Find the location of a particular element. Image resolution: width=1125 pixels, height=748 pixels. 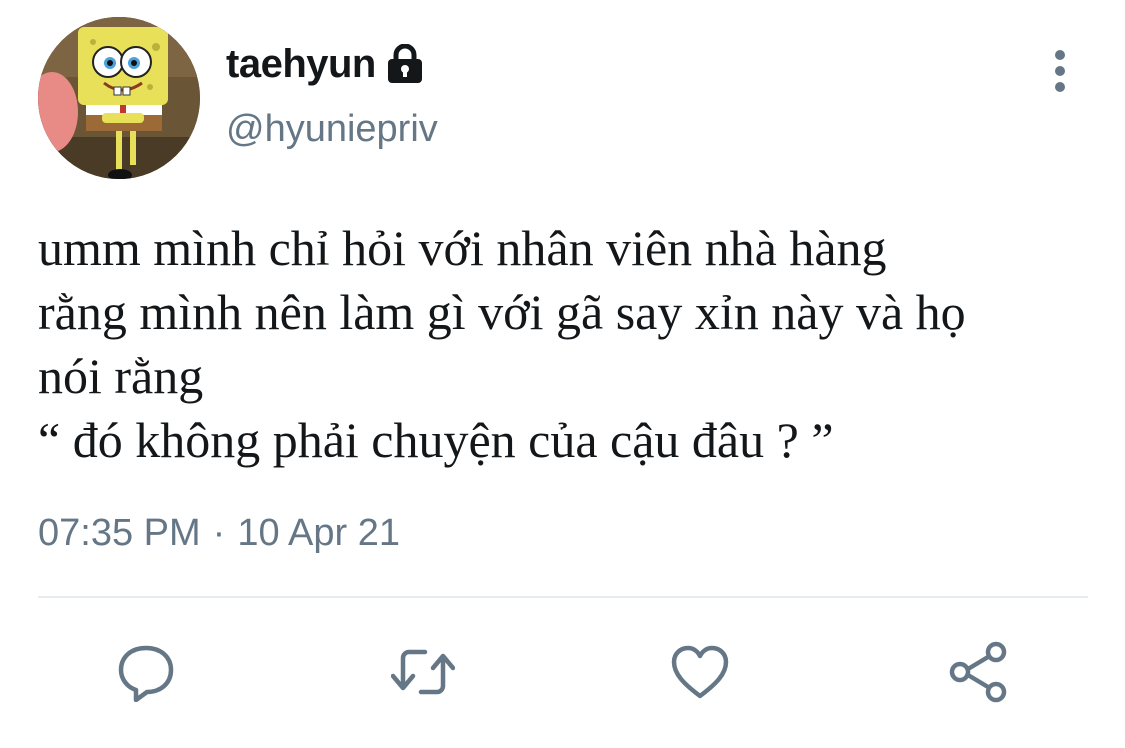

share-button is located at coordinates (978, 672).